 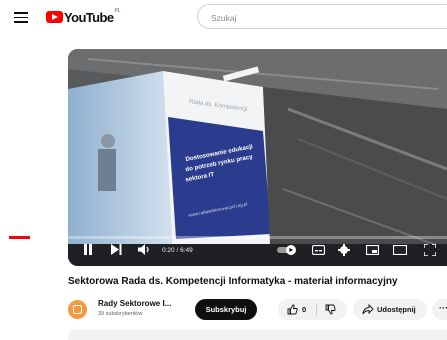 I want to click on more-actions-button: ···, so click(x=439, y=309).